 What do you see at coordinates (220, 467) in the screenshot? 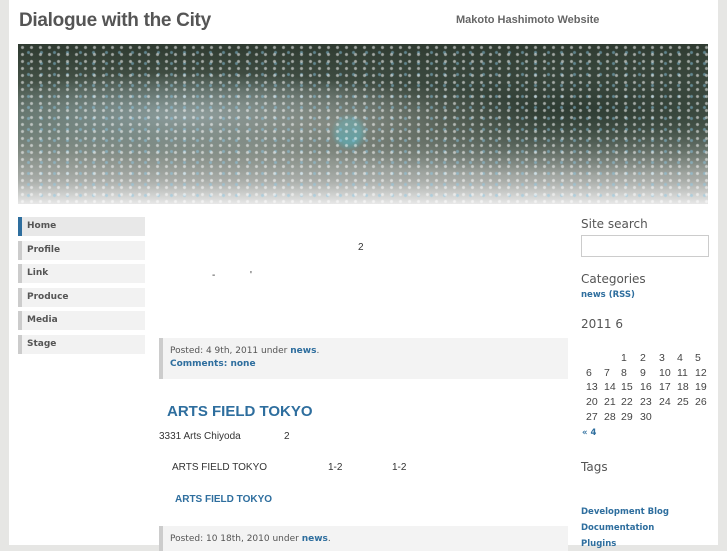
I see `post-text: ARTS FIELD TOKYO` at bounding box center [220, 467].